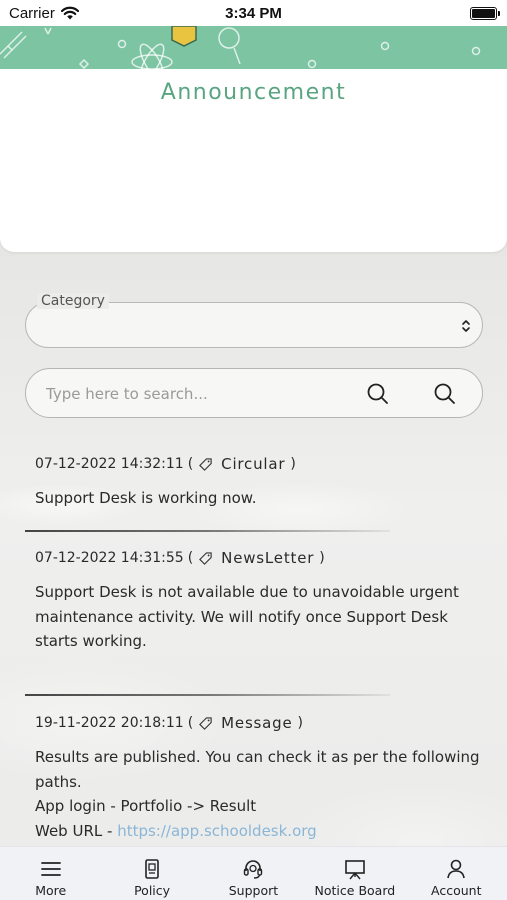  I want to click on nav-notice-board: Notice Board, so click(354, 873).